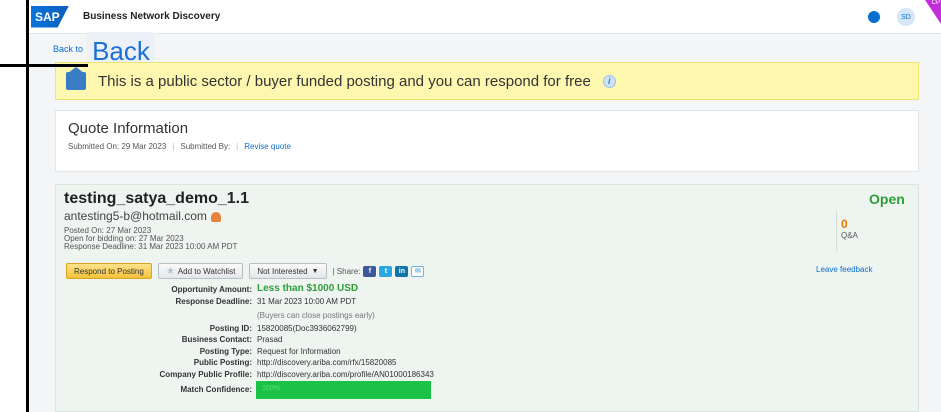  I want to click on not-interested-dropdown: Not Interested ▼, so click(288, 271).